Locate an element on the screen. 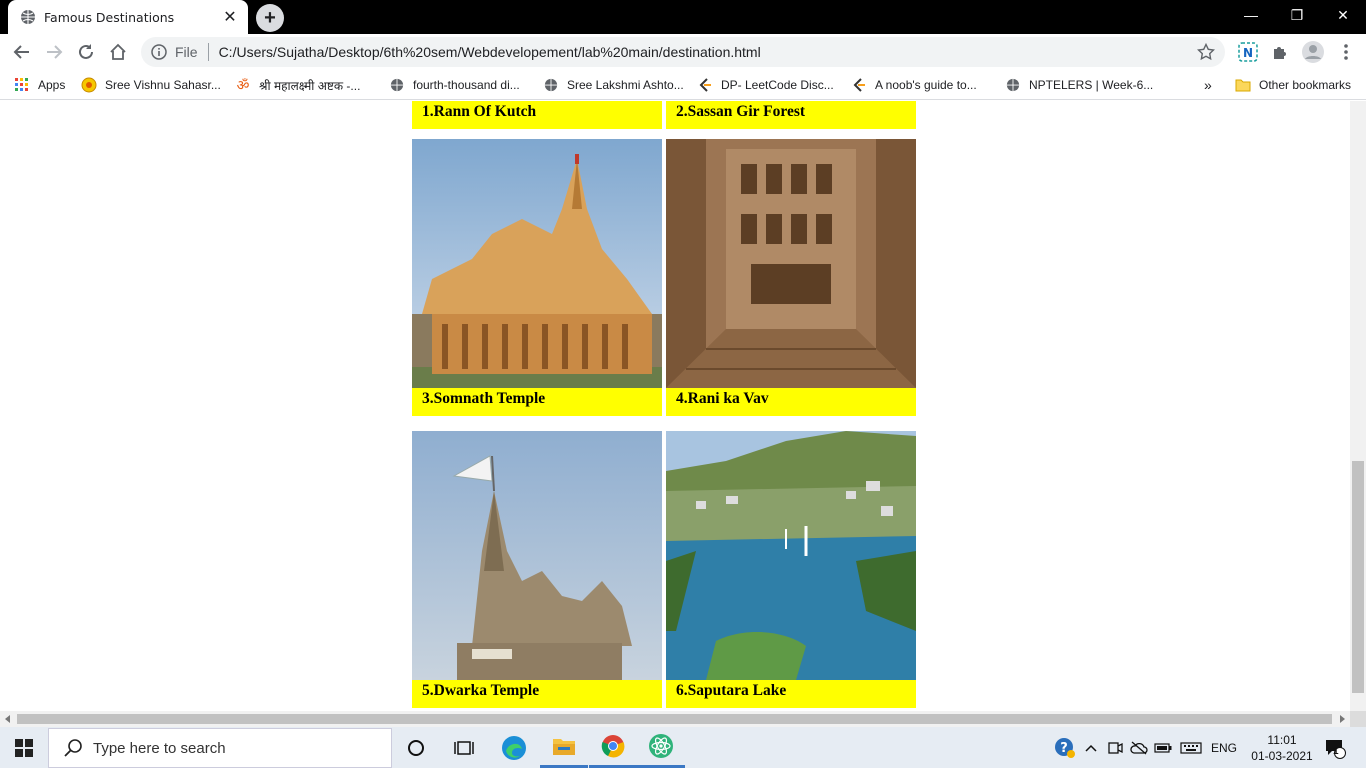 This screenshot has height=768, width=1366. notification-center-button: 1 is located at coordinates (1335, 747).